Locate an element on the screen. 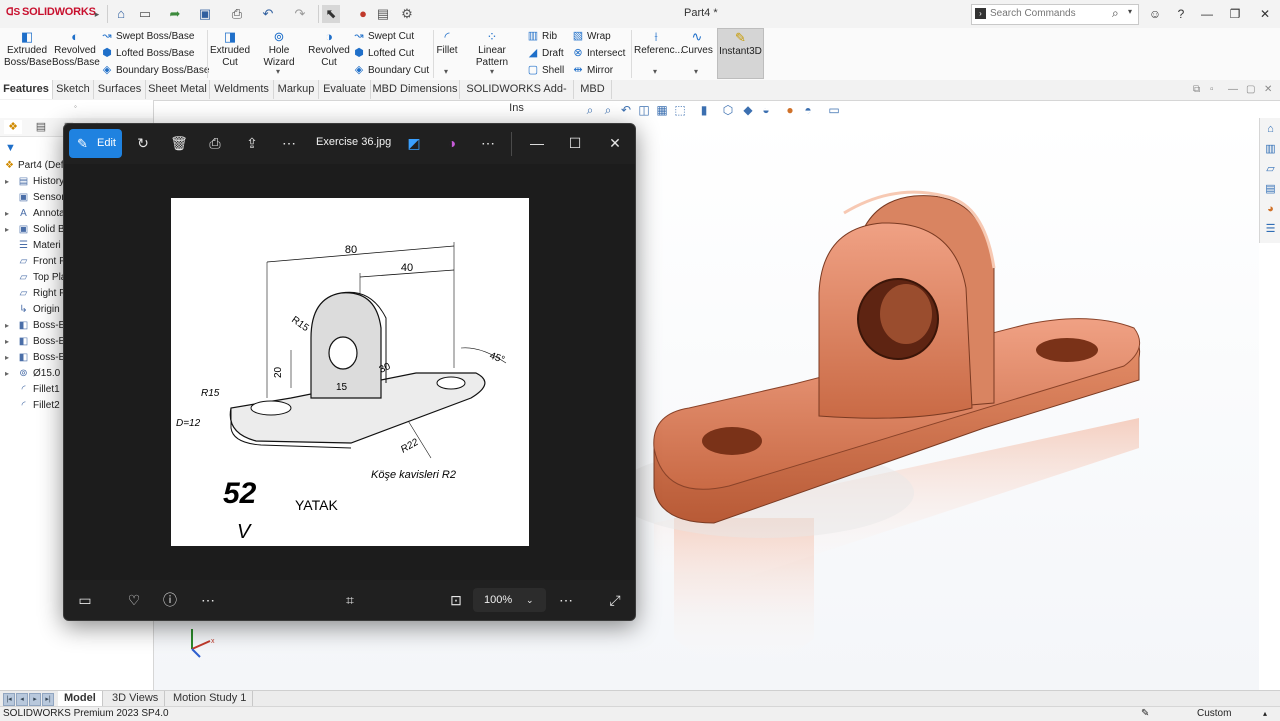 This screenshot has height=721, width=1280. display-style-icon: ▮ is located at coordinates (704, 110).